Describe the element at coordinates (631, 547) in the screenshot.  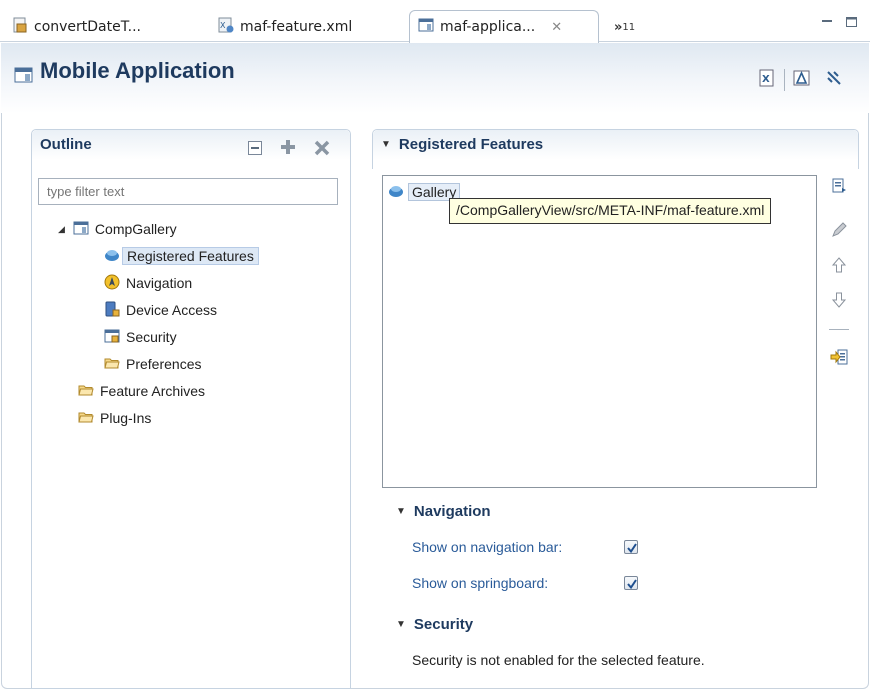
I see `show-on-navigation-bar-checkbox` at that location.